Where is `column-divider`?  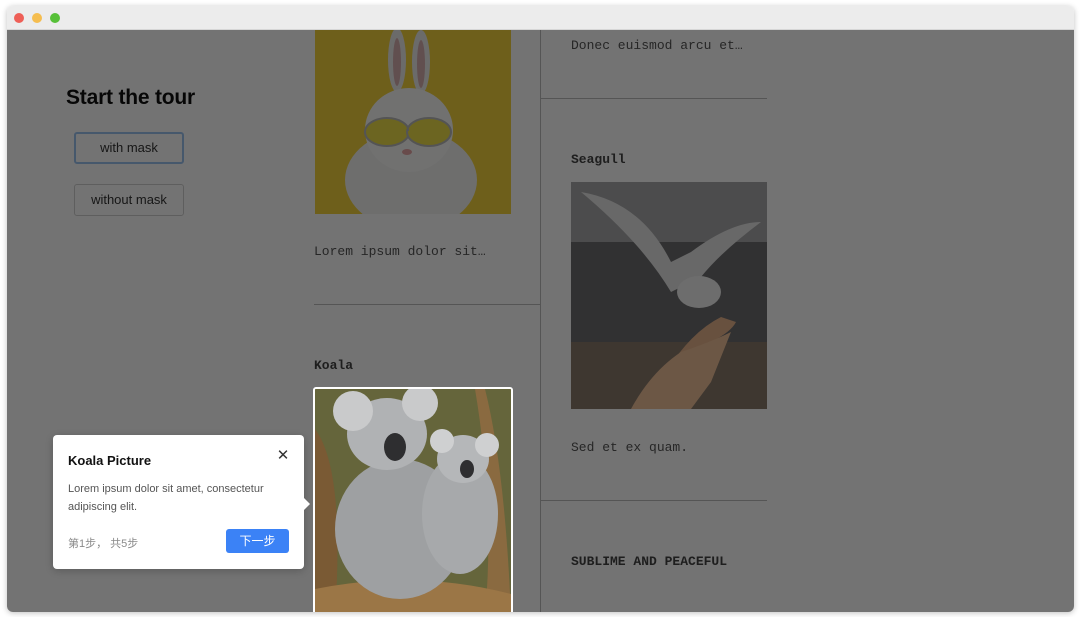
column-divider is located at coordinates (540, 321).